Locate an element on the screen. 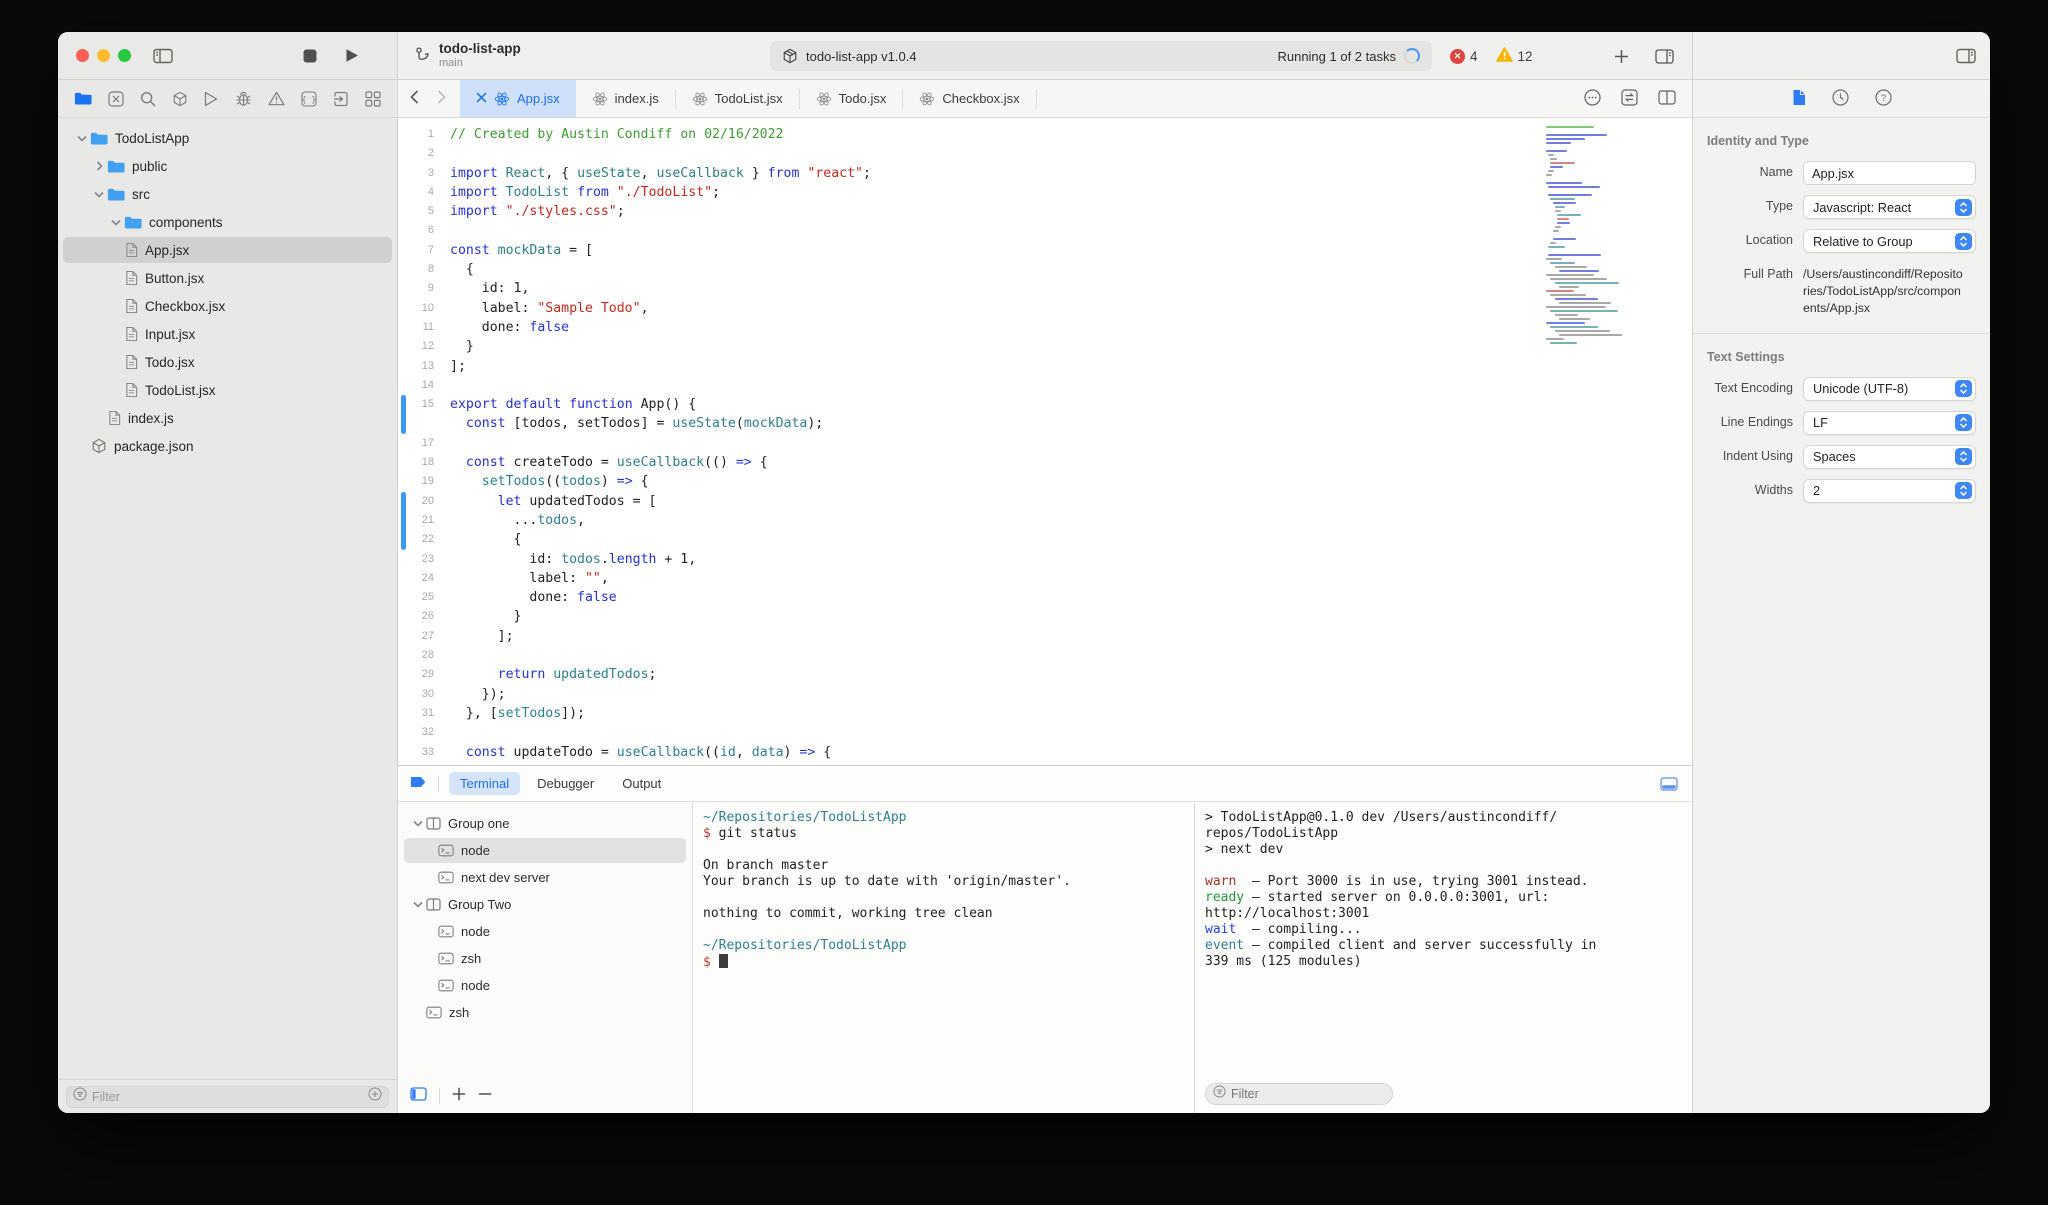 The image size is (2048, 1205). terminal-session-next-dev-server: next dev server is located at coordinates (545, 877).